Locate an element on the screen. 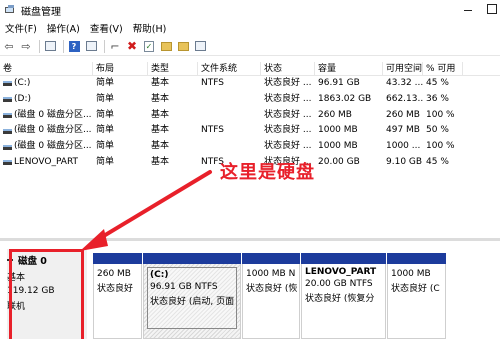 This screenshot has width=500, height=339. partition-size: 1000 MB N is located at coordinates (271, 274).